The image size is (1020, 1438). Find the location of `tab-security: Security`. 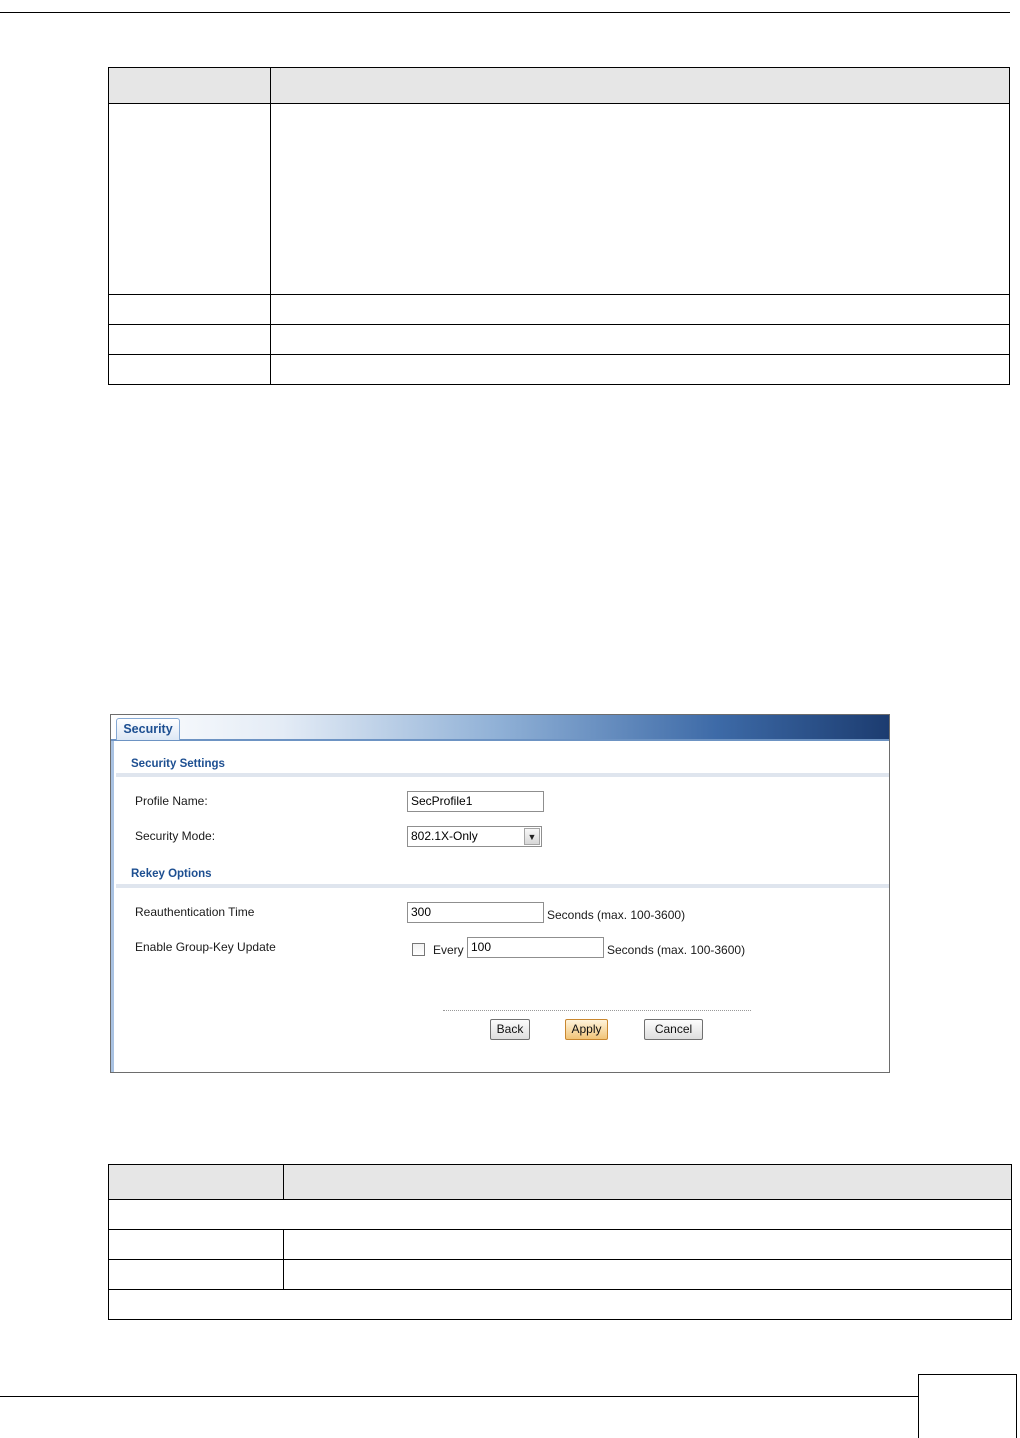

tab-security: Security is located at coordinates (148, 729).